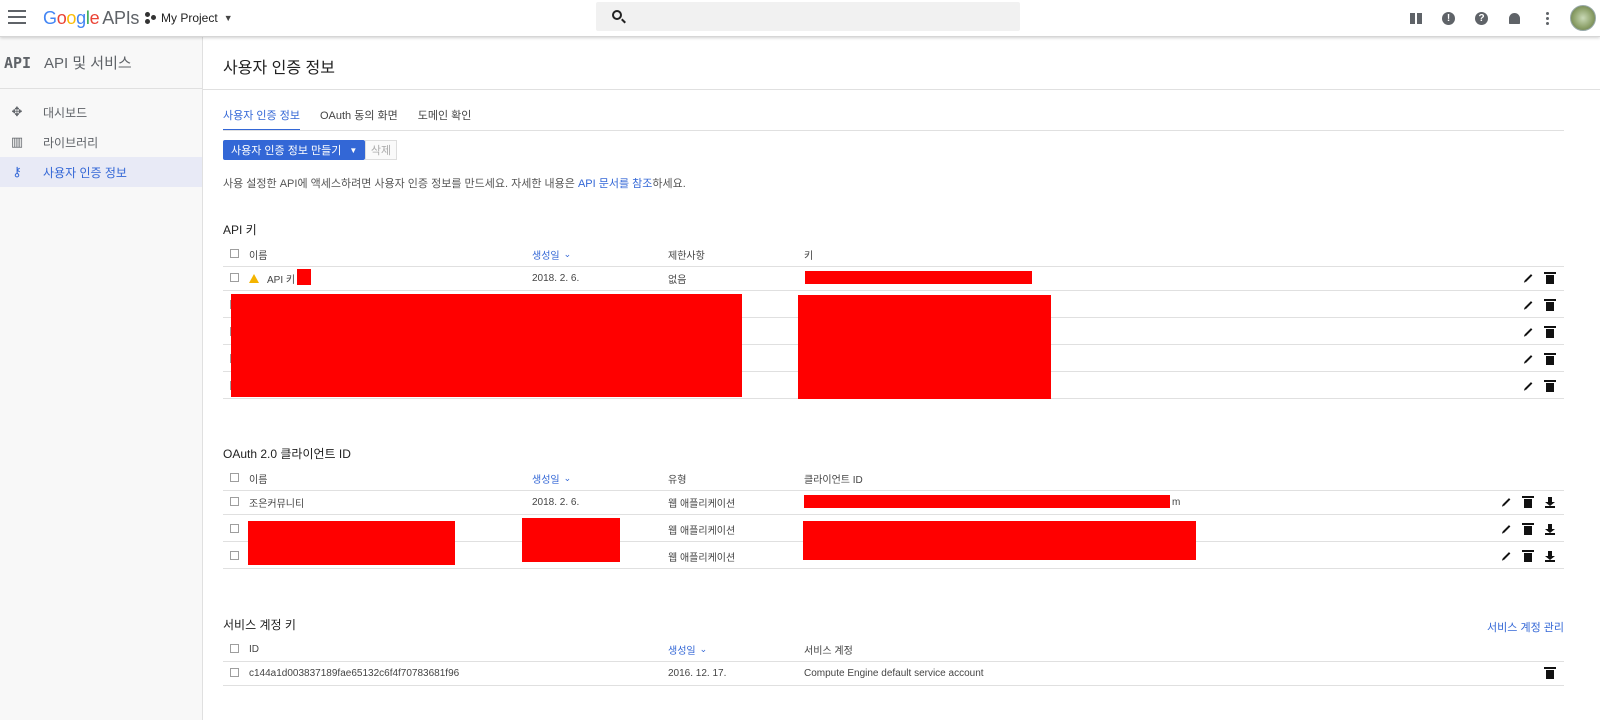 The height and width of the screenshot is (720, 1600). Describe the element at coordinates (101, 142) in the screenshot. I see `sidebar-item-library: ▥ 라이브러리` at that location.